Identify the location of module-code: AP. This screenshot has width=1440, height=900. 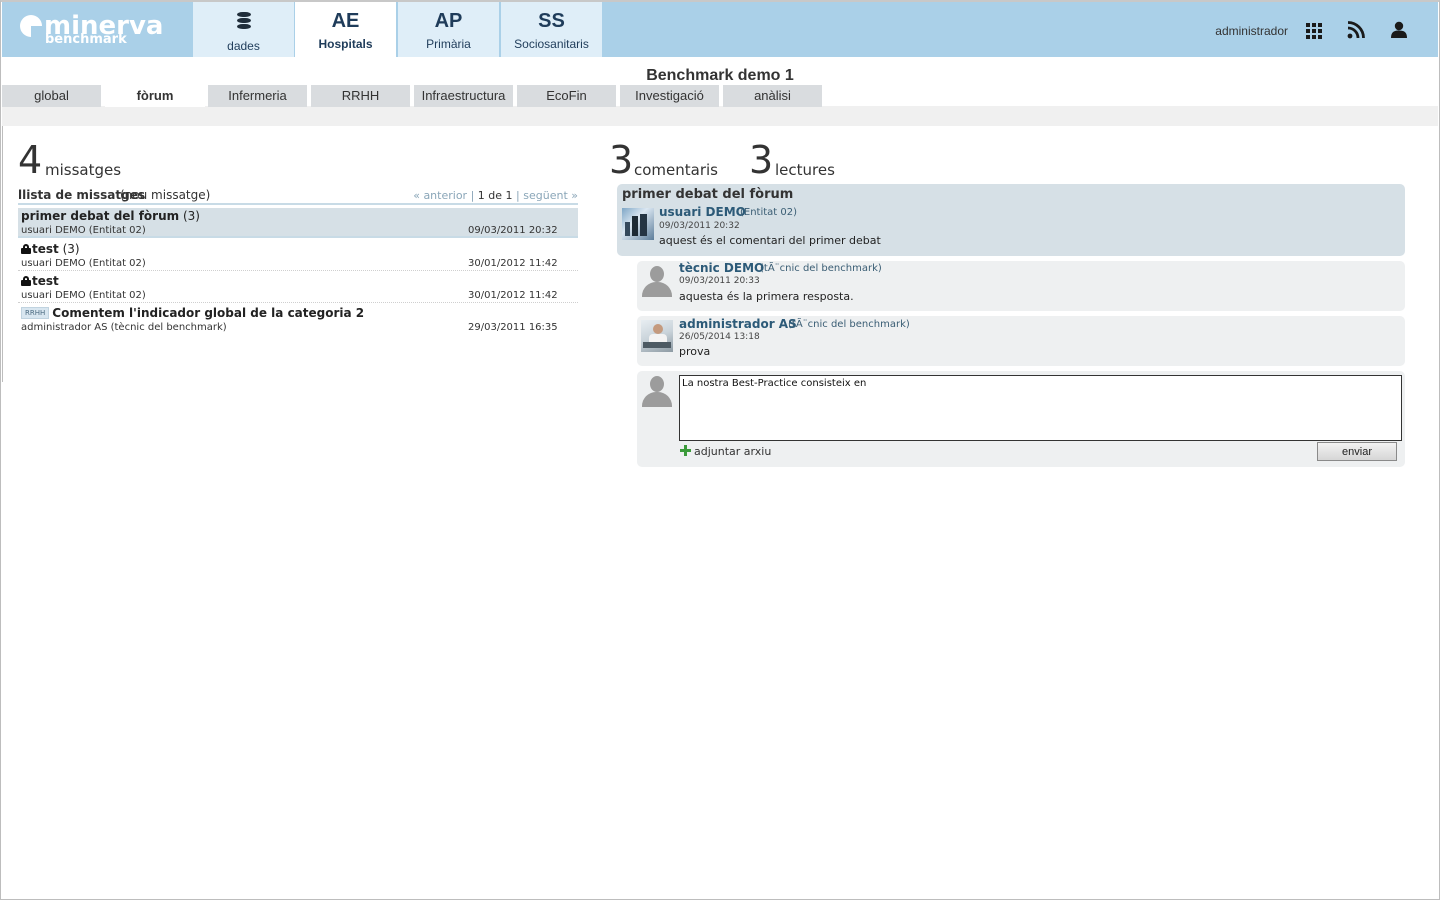
(448, 21).